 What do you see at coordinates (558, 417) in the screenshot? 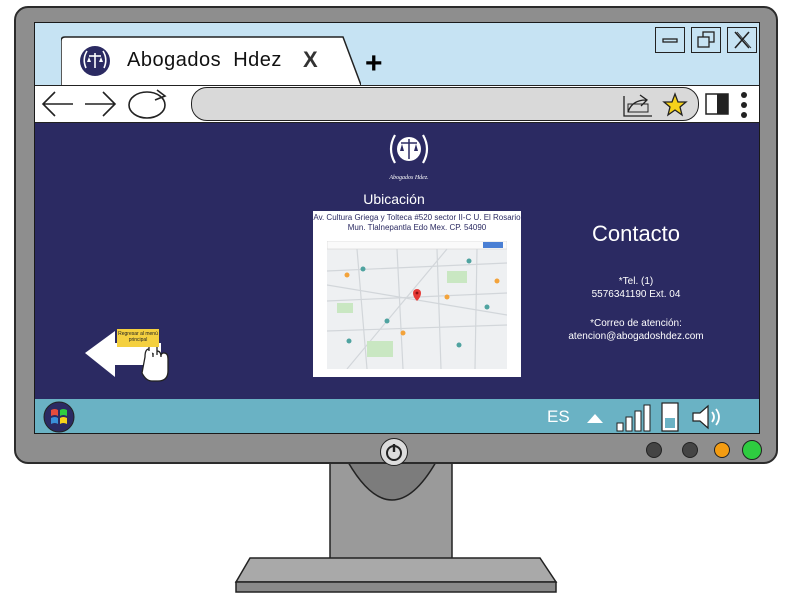
I see `language-indicator: ES` at bounding box center [558, 417].